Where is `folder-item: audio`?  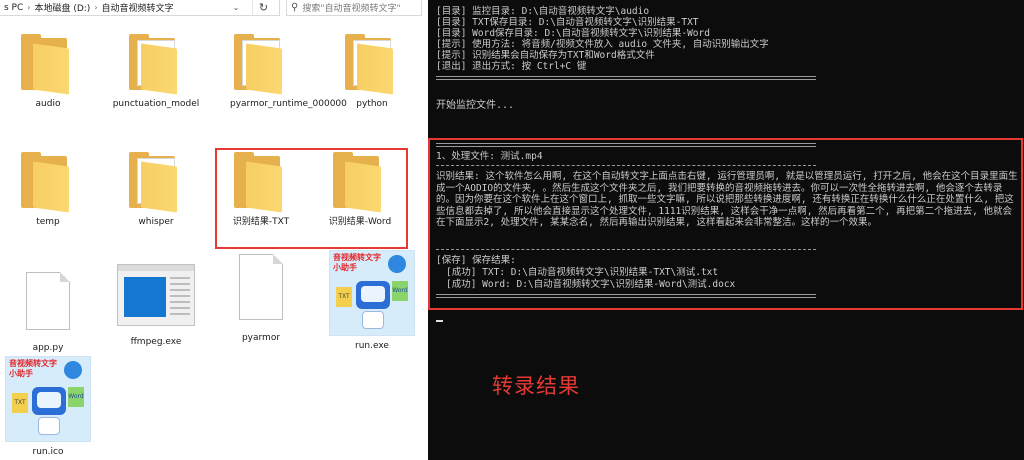 folder-item: audio is located at coordinates (48, 72).